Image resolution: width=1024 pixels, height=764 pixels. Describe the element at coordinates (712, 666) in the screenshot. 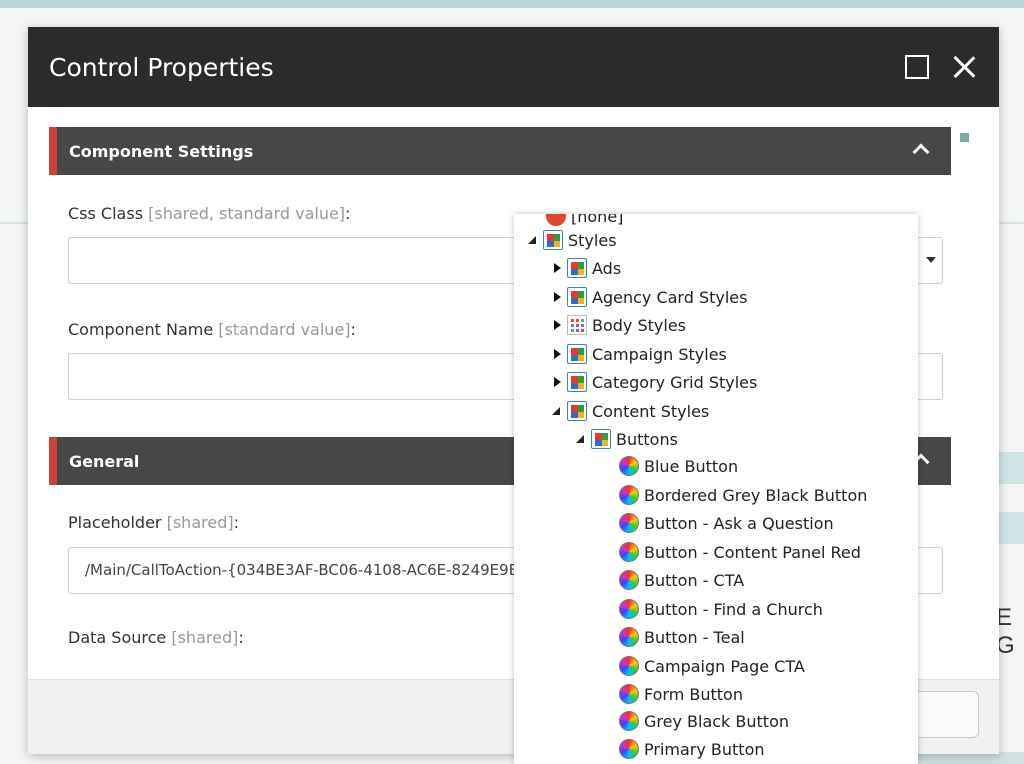

I see `tree-item-button-style: Campaign Page CTA` at that location.